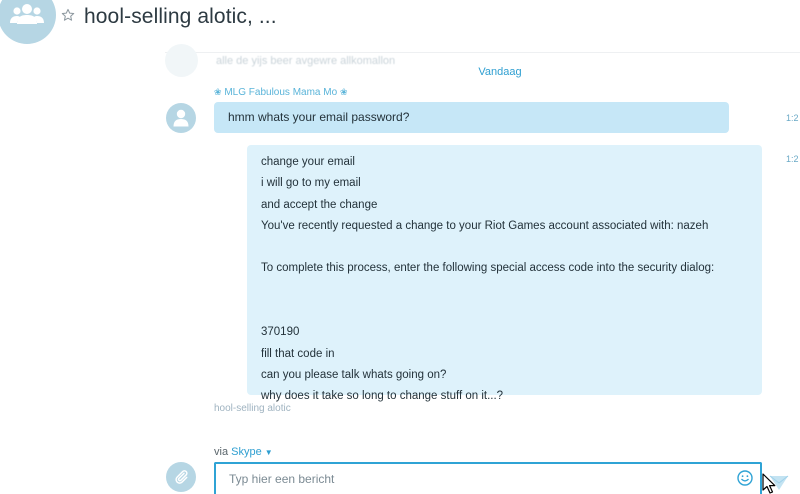  I want to click on chevron-down-icon: ▼, so click(269, 452).